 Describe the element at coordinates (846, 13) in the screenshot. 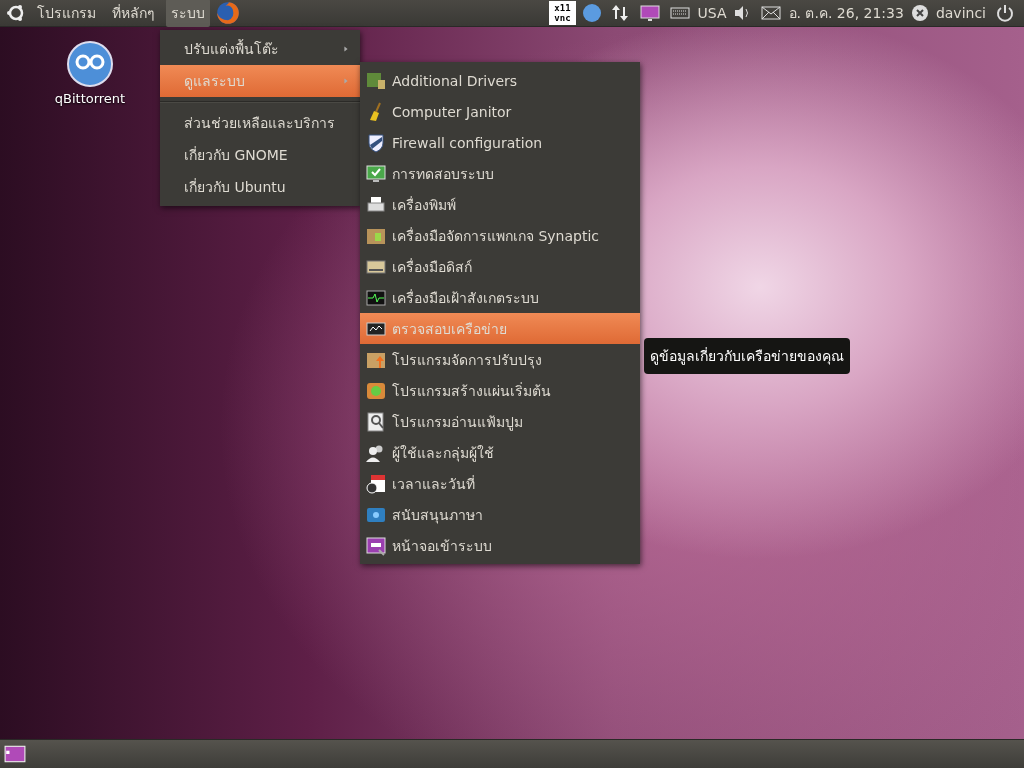

I see `clock: อ. ต.ค. 26, 21:33` at that location.